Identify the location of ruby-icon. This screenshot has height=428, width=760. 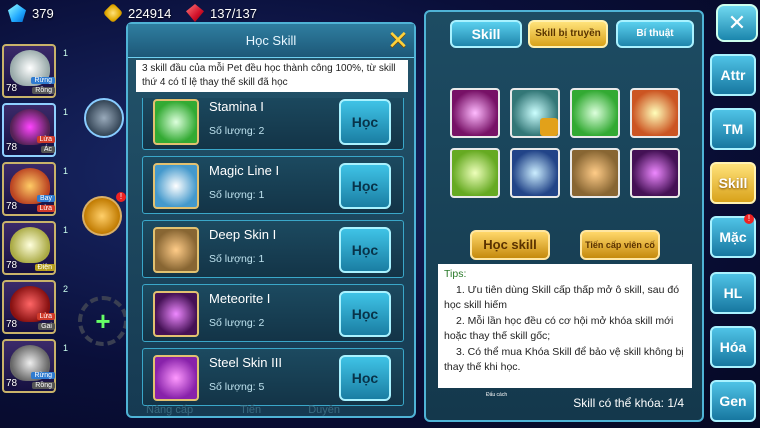
(195, 13).